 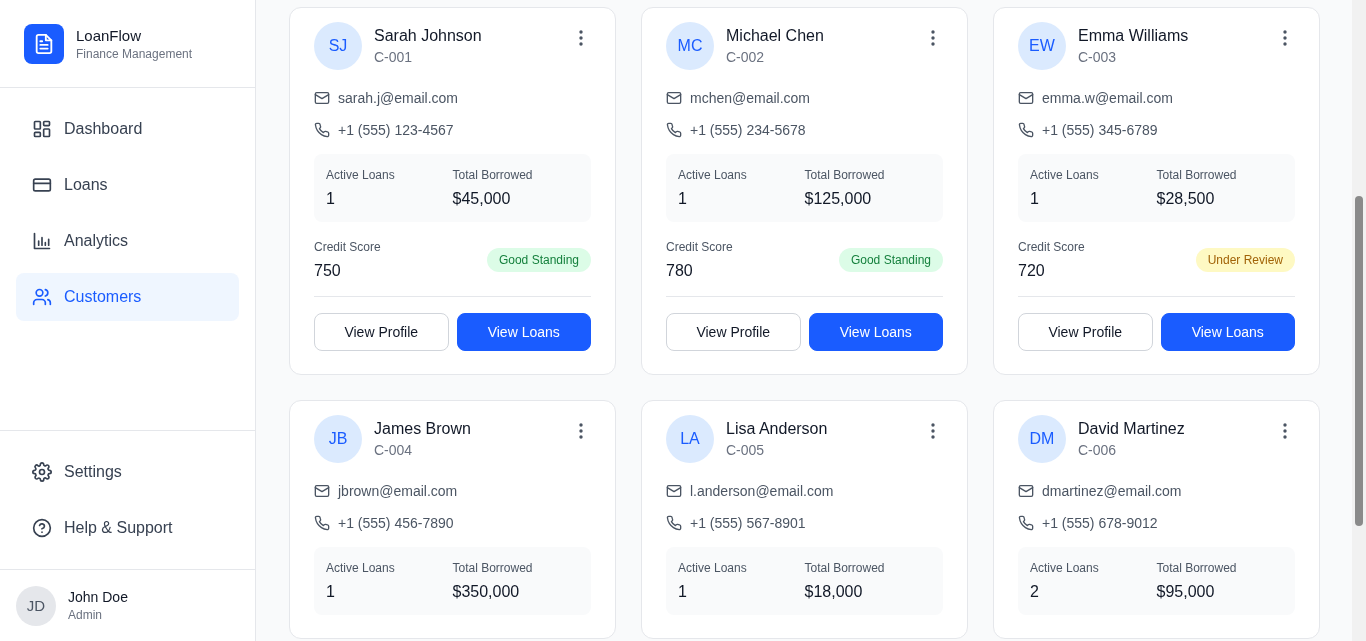 I want to click on avatar: LA, so click(x=690, y=439).